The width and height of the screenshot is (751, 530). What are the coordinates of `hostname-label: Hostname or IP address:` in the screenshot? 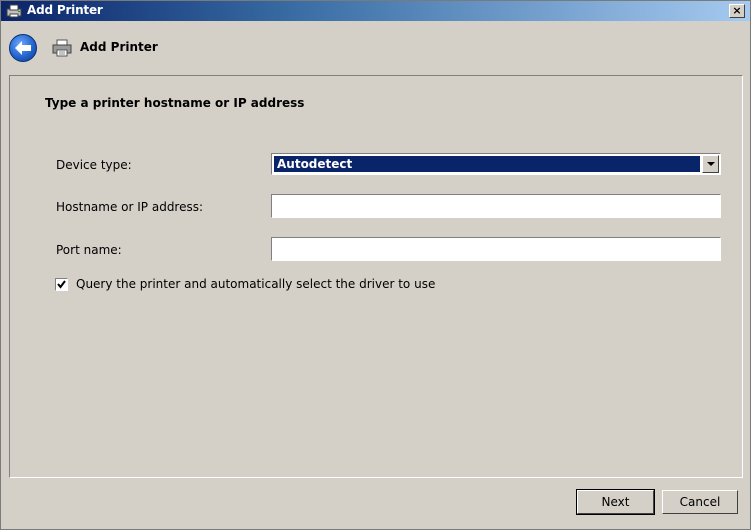 It's located at (130, 207).